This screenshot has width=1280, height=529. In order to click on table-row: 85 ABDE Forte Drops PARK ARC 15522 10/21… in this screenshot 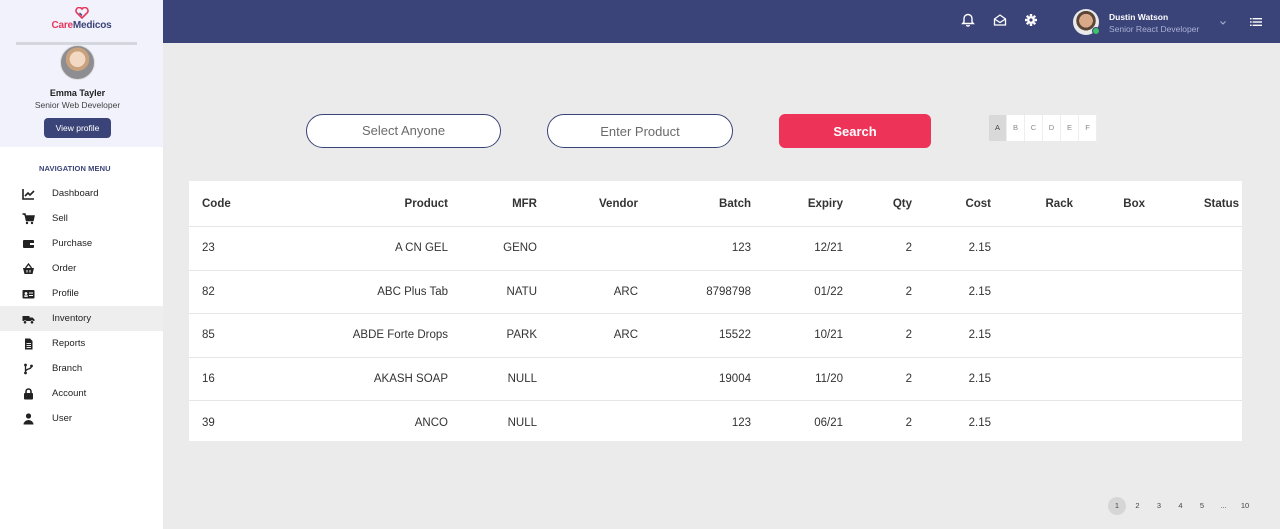, I will do `click(715, 336)`.